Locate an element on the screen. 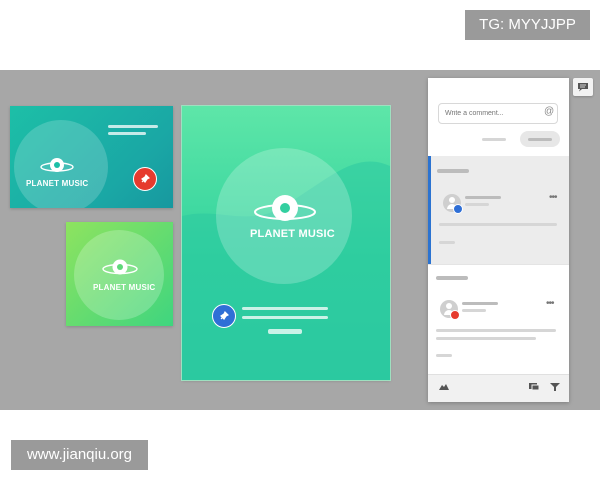 The image size is (600, 480). comment-icon is located at coordinates (583, 87).